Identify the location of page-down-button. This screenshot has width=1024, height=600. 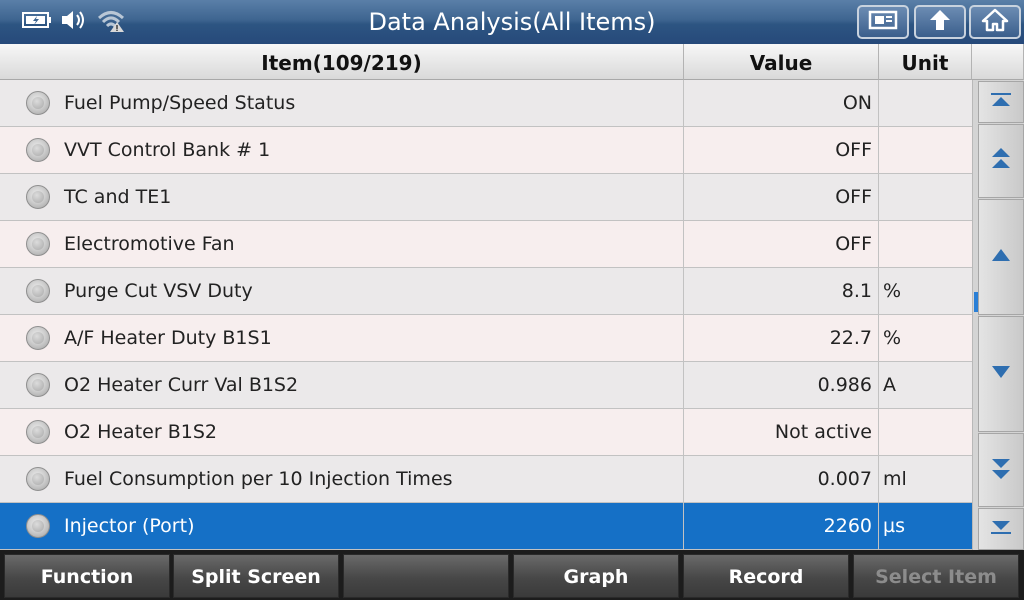
(1001, 470).